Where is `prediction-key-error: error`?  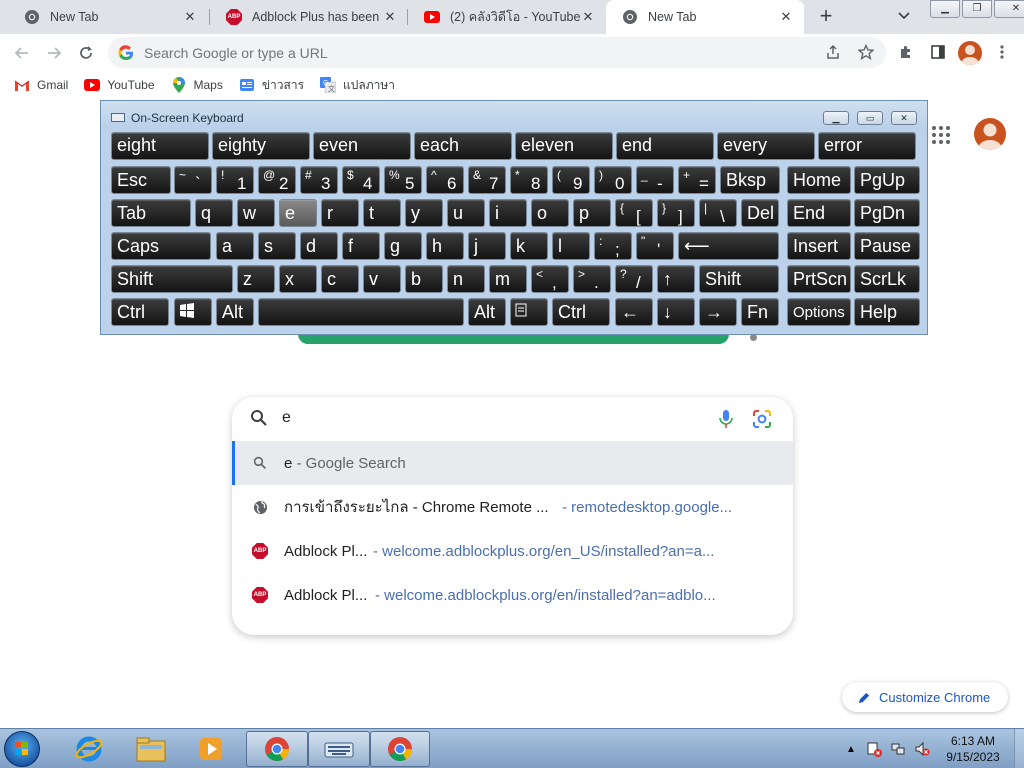 prediction-key-error: error is located at coordinates (867, 146).